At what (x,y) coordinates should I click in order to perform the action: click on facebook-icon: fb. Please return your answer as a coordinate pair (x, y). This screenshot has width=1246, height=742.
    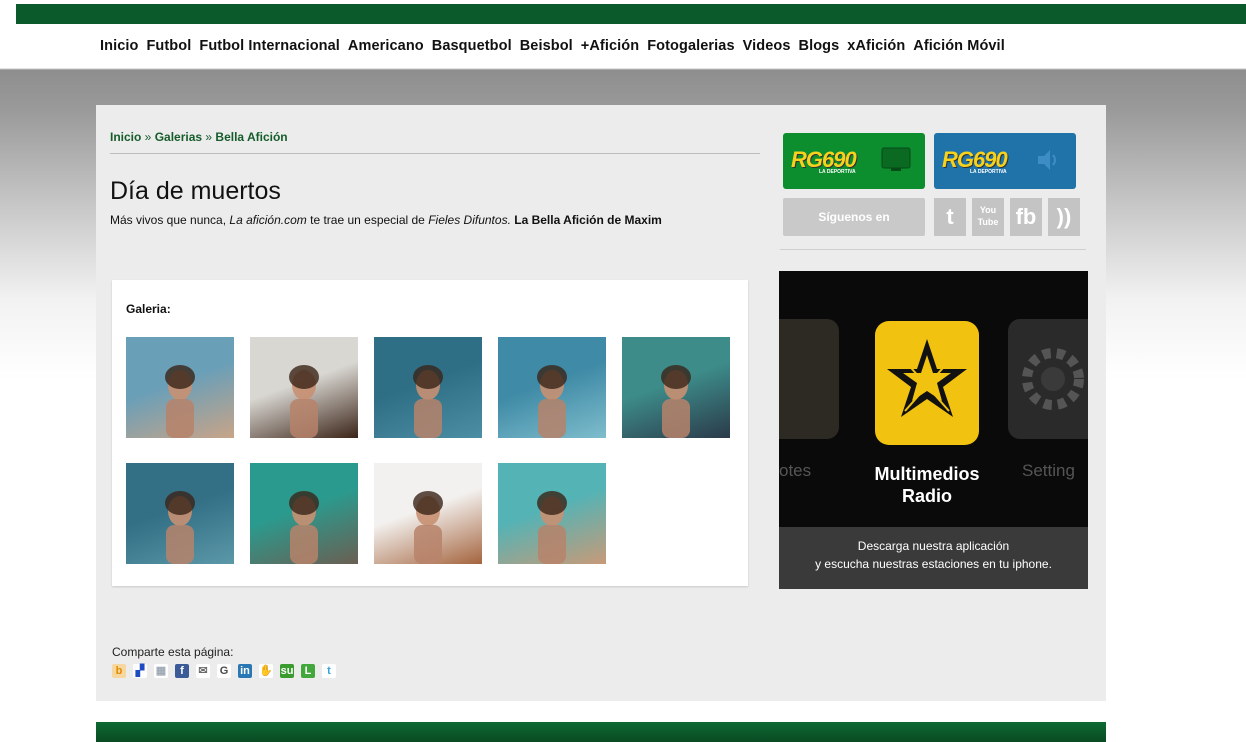
    Looking at the image, I should click on (1026, 217).